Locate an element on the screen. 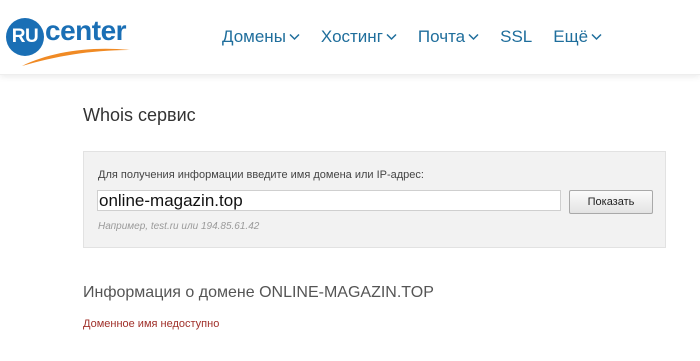 This screenshot has width=700, height=361. show-button: Показать is located at coordinates (611, 202).